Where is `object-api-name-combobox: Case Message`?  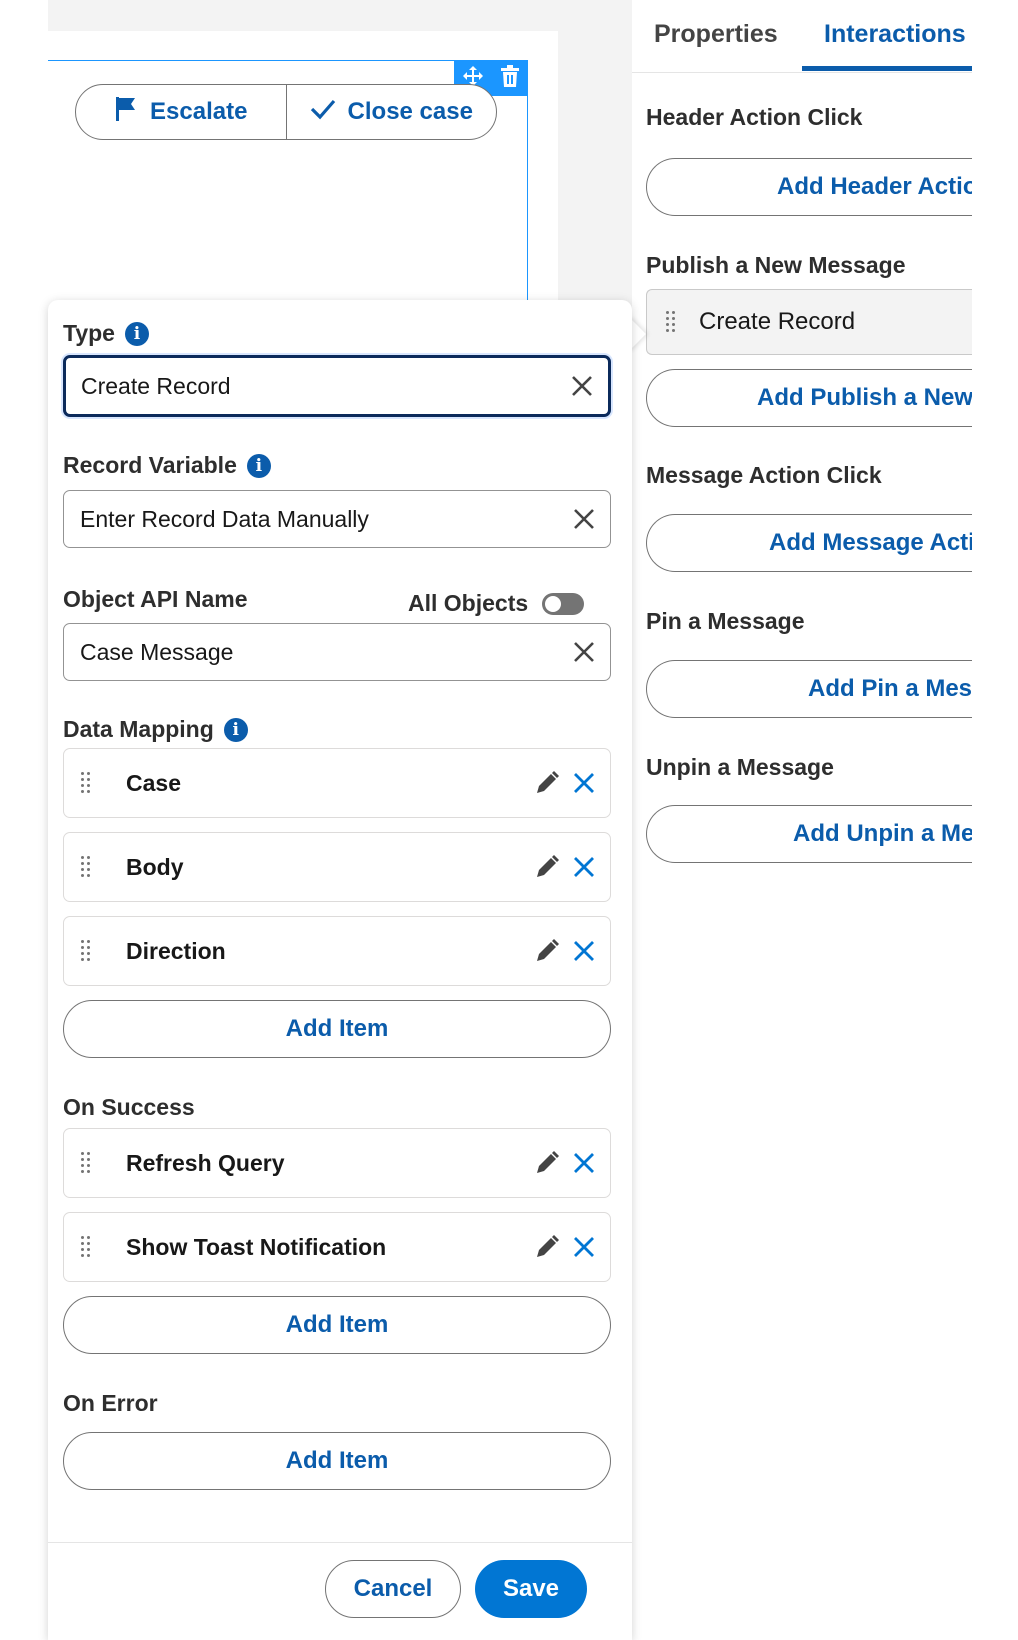 object-api-name-combobox: Case Message is located at coordinates (337, 652).